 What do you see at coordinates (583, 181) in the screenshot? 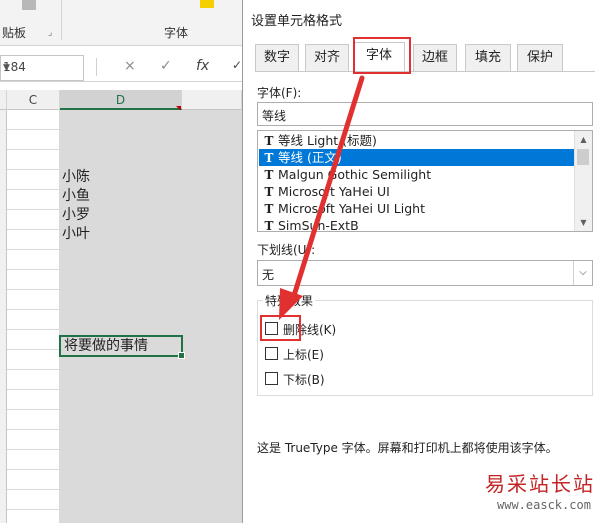
I see `font-list-scrollbar: ▲ ▼` at bounding box center [583, 181].